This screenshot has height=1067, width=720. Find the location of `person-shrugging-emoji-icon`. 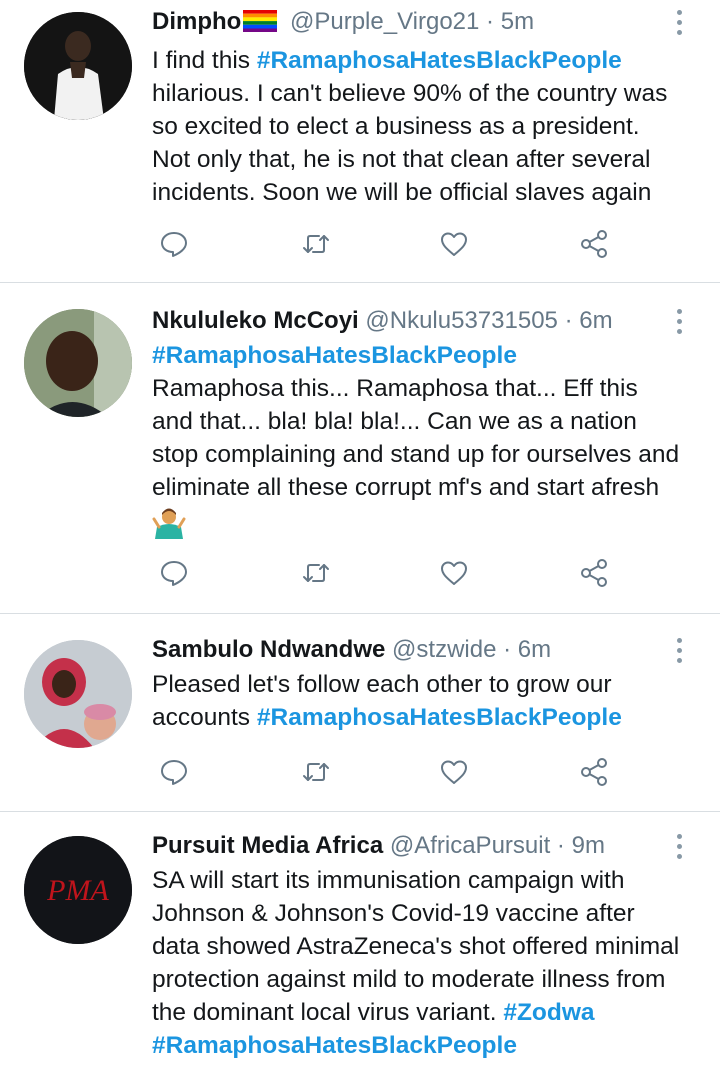

person-shrugging-emoji-icon is located at coordinates (169, 523).